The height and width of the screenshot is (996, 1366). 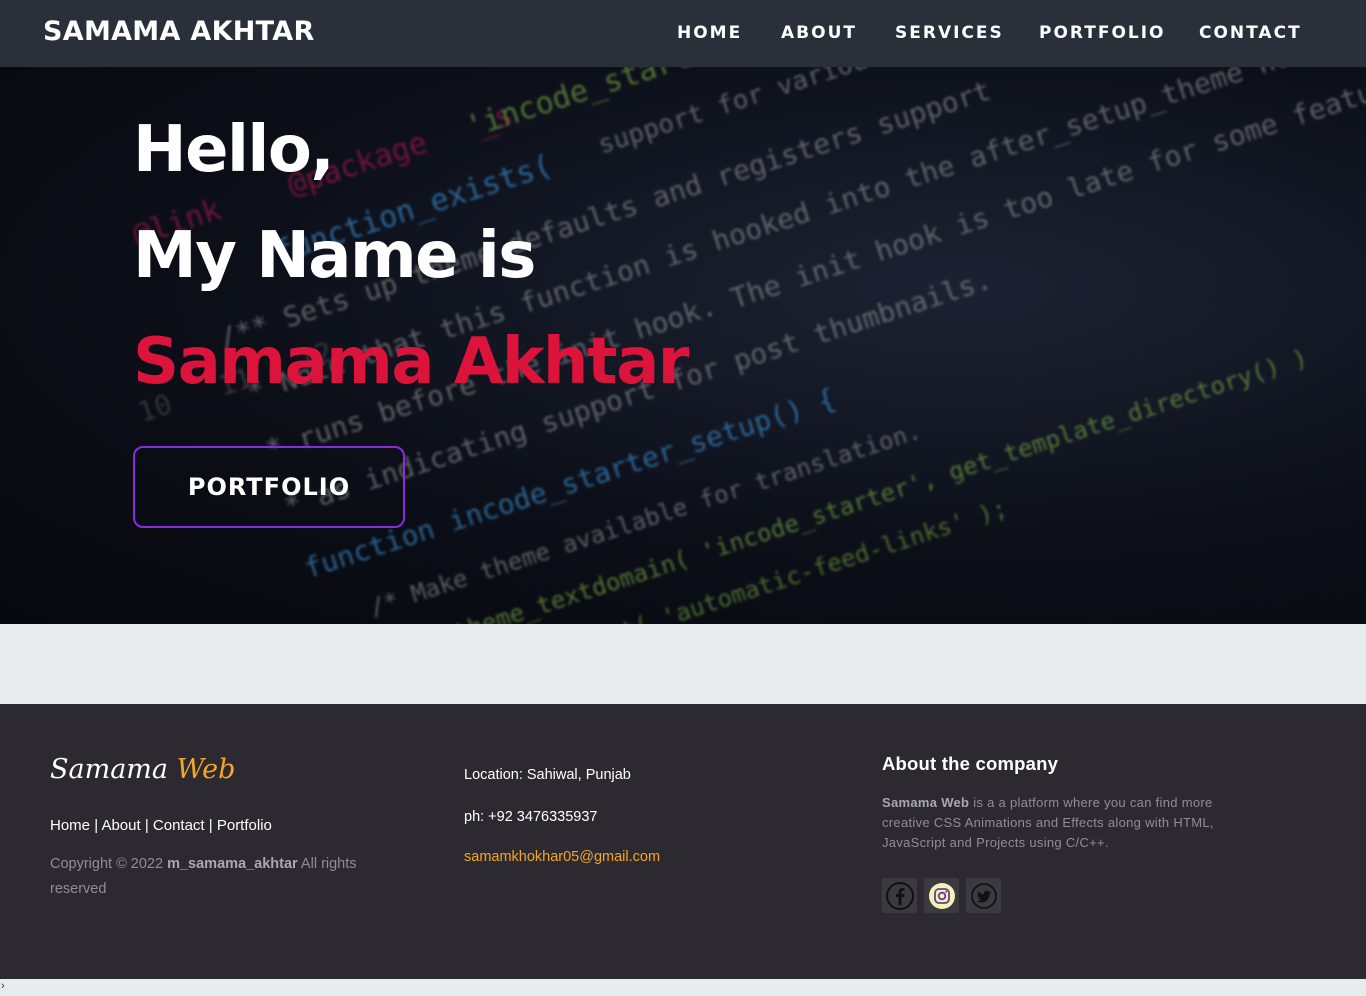 What do you see at coordinates (562, 857) in the screenshot?
I see `email-link: samamkhokhar05@gmail.com` at bounding box center [562, 857].